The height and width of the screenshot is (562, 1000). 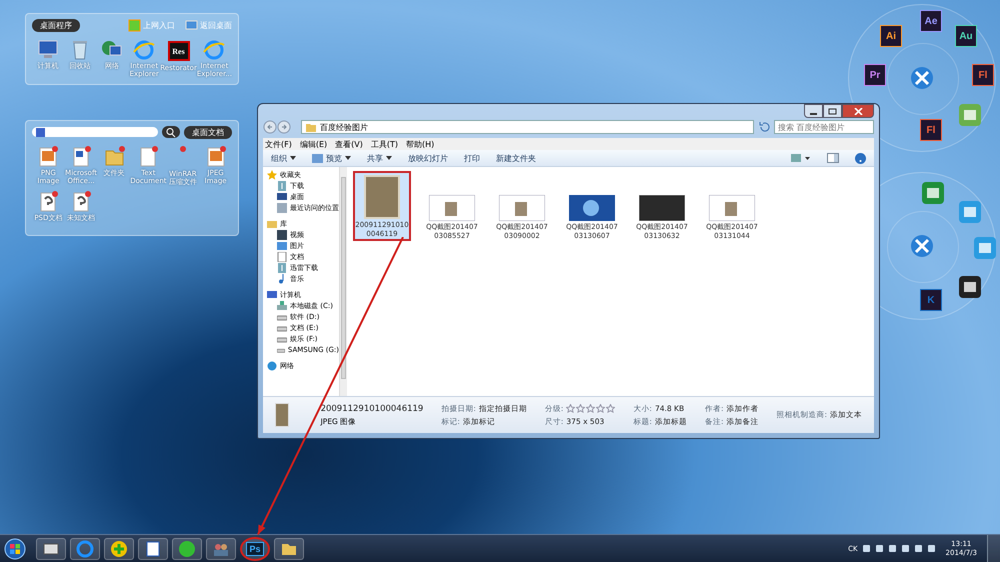 What do you see at coordinates (278, 144) in the screenshot?
I see `menu-item: 文件(F)` at bounding box center [278, 144].